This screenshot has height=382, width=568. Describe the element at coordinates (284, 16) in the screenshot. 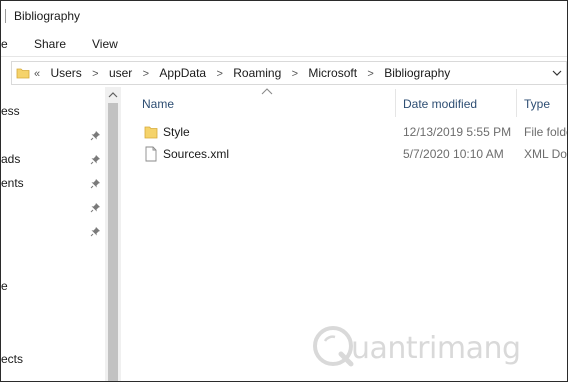

I see `title-bar: Bibliography` at that location.